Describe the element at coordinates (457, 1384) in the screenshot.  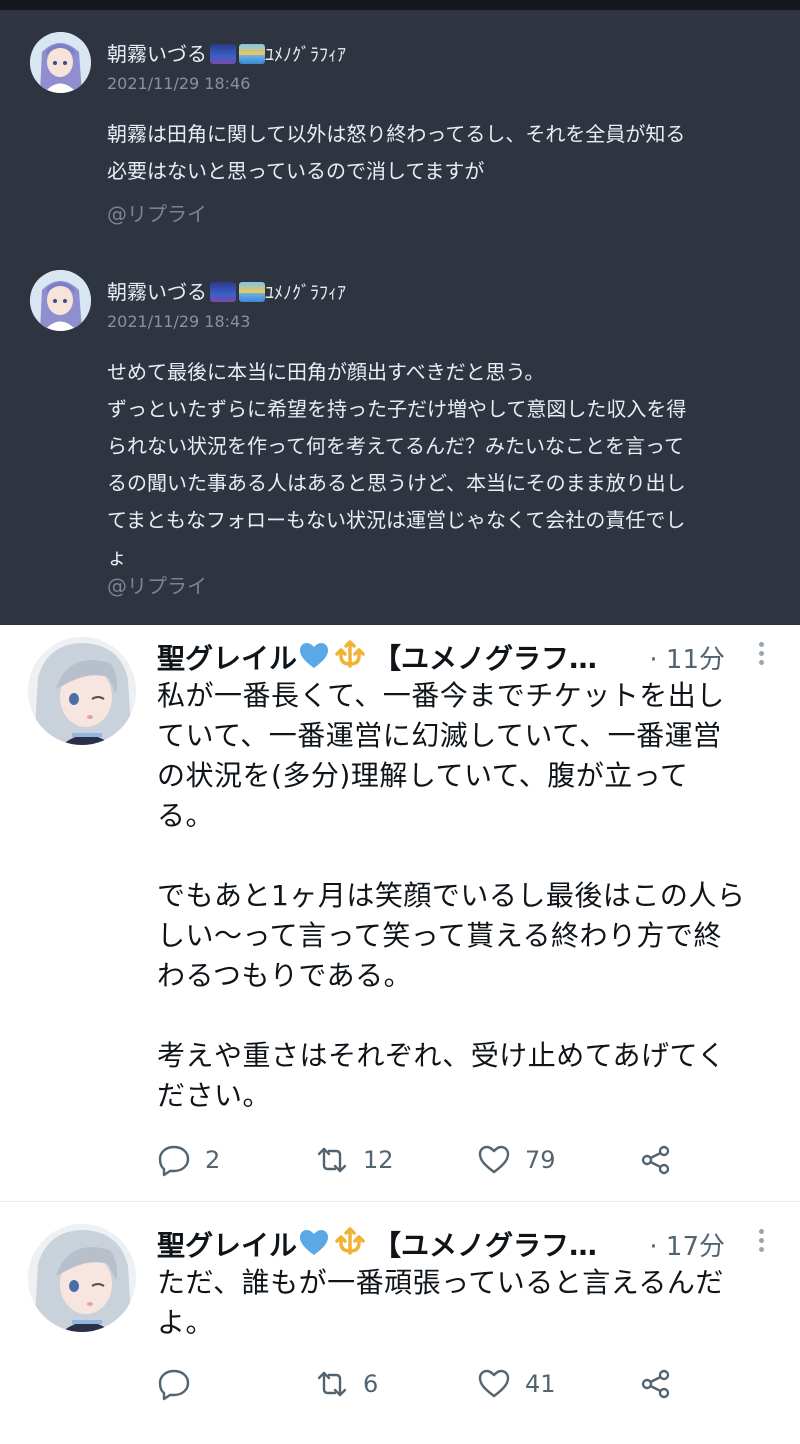
I see `tweet-actions: 6 41` at that location.